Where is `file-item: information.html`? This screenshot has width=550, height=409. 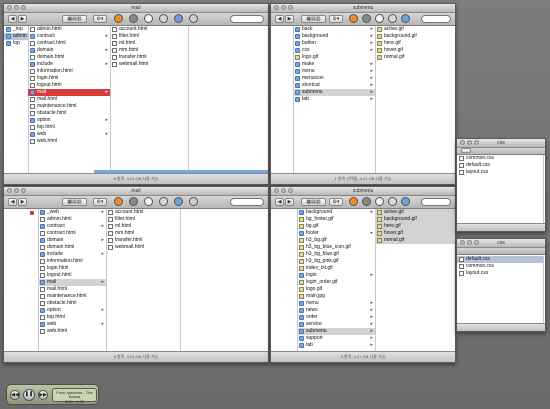 file-item: information.html is located at coordinates (72, 261).